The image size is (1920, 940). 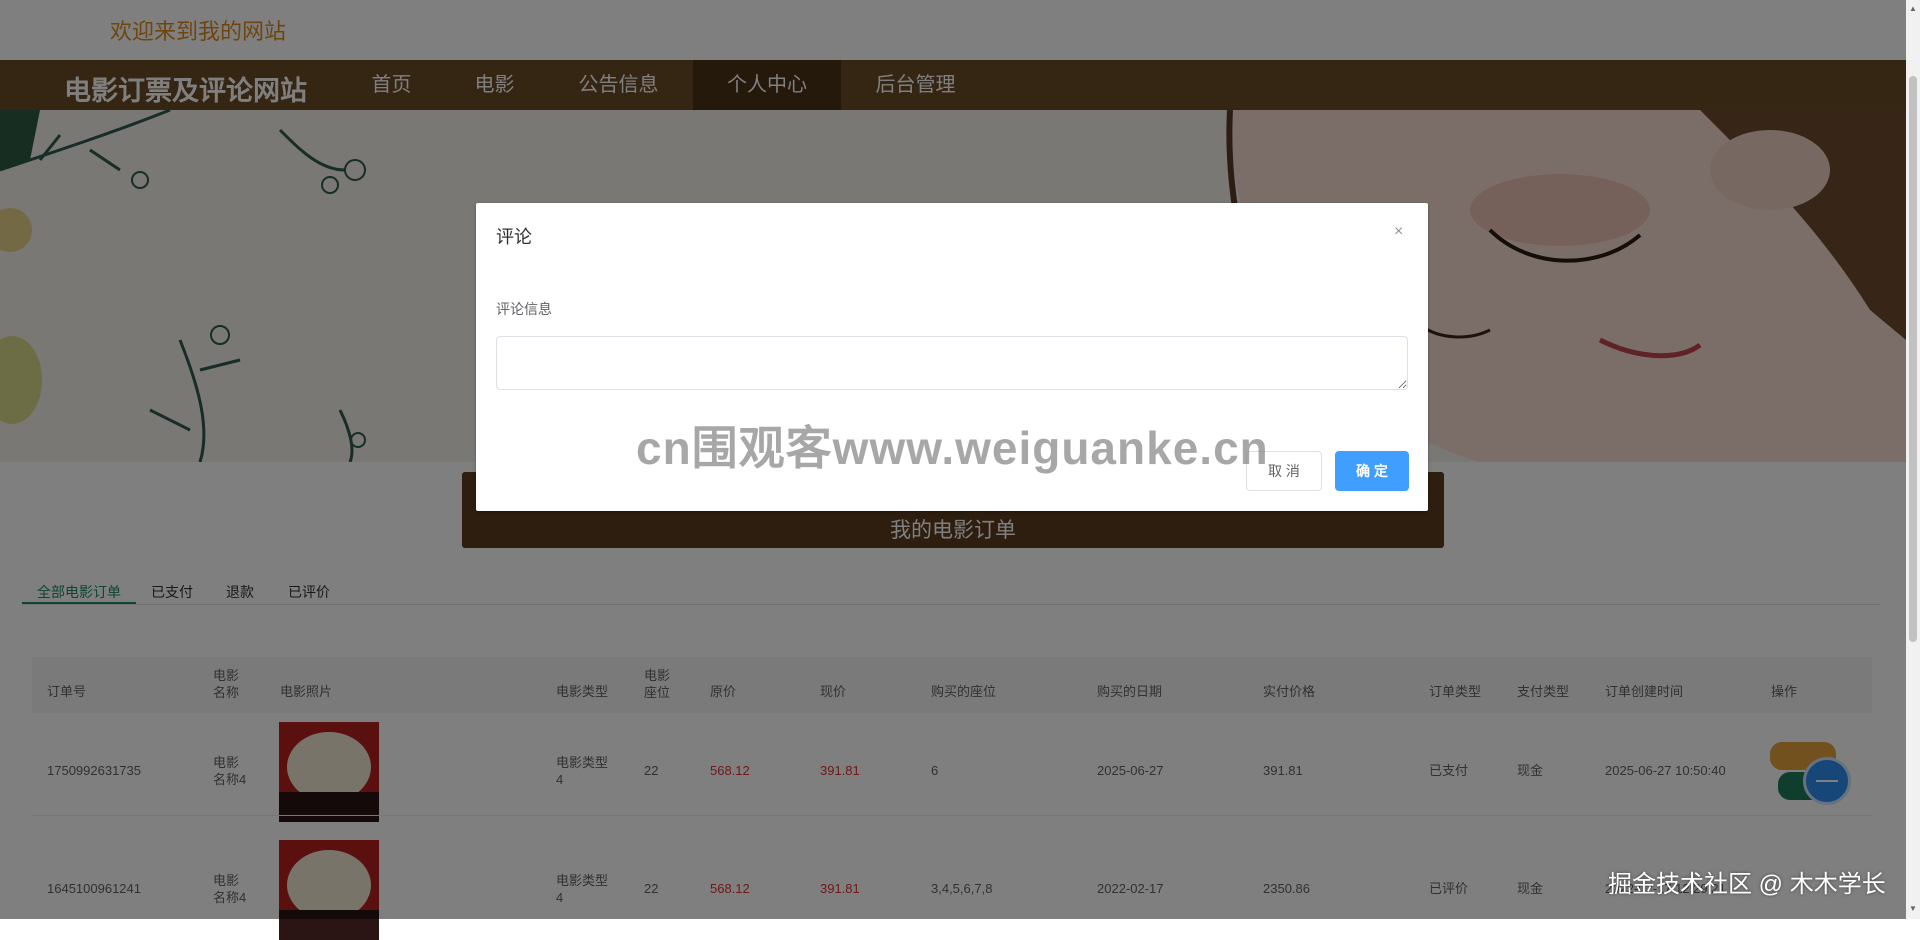 I want to click on watermark-text: cn围观客www.weiguanke.cn, so click(x=952, y=448).